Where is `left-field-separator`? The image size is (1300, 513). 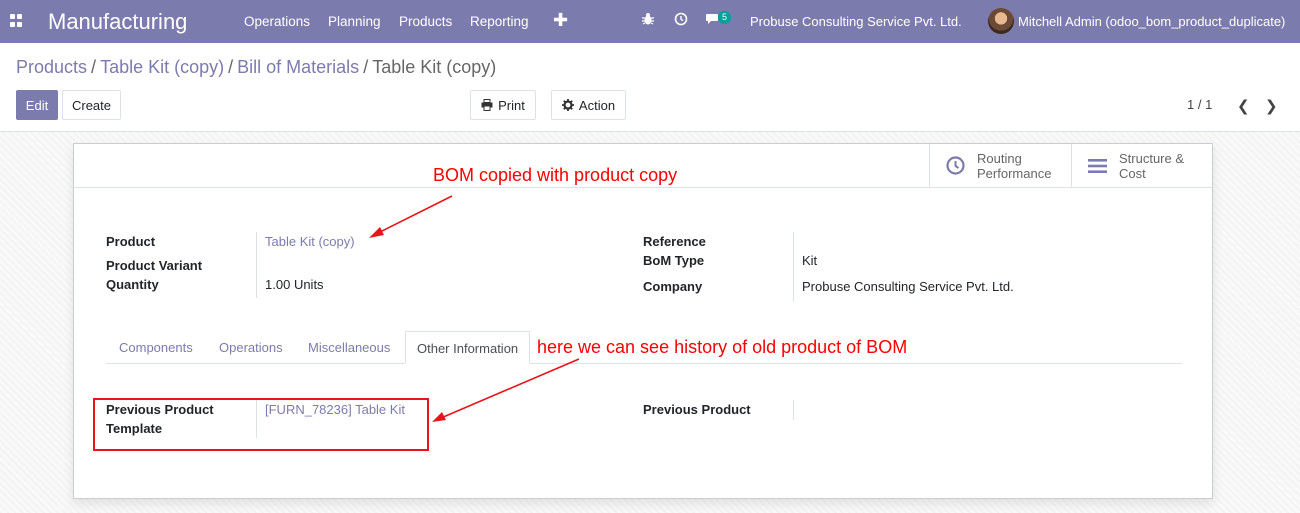 left-field-separator is located at coordinates (256, 265).